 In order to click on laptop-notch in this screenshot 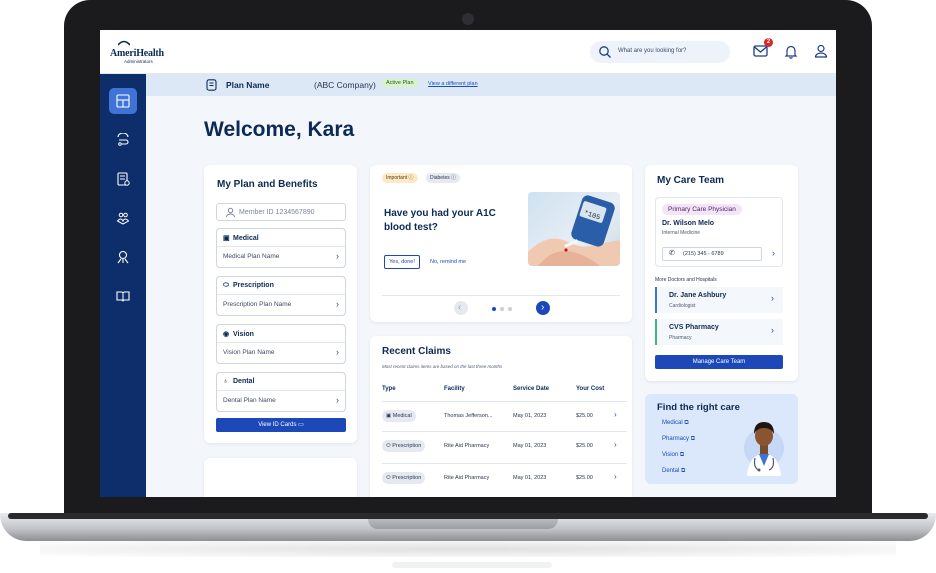, I will do `click(463, 524)`.